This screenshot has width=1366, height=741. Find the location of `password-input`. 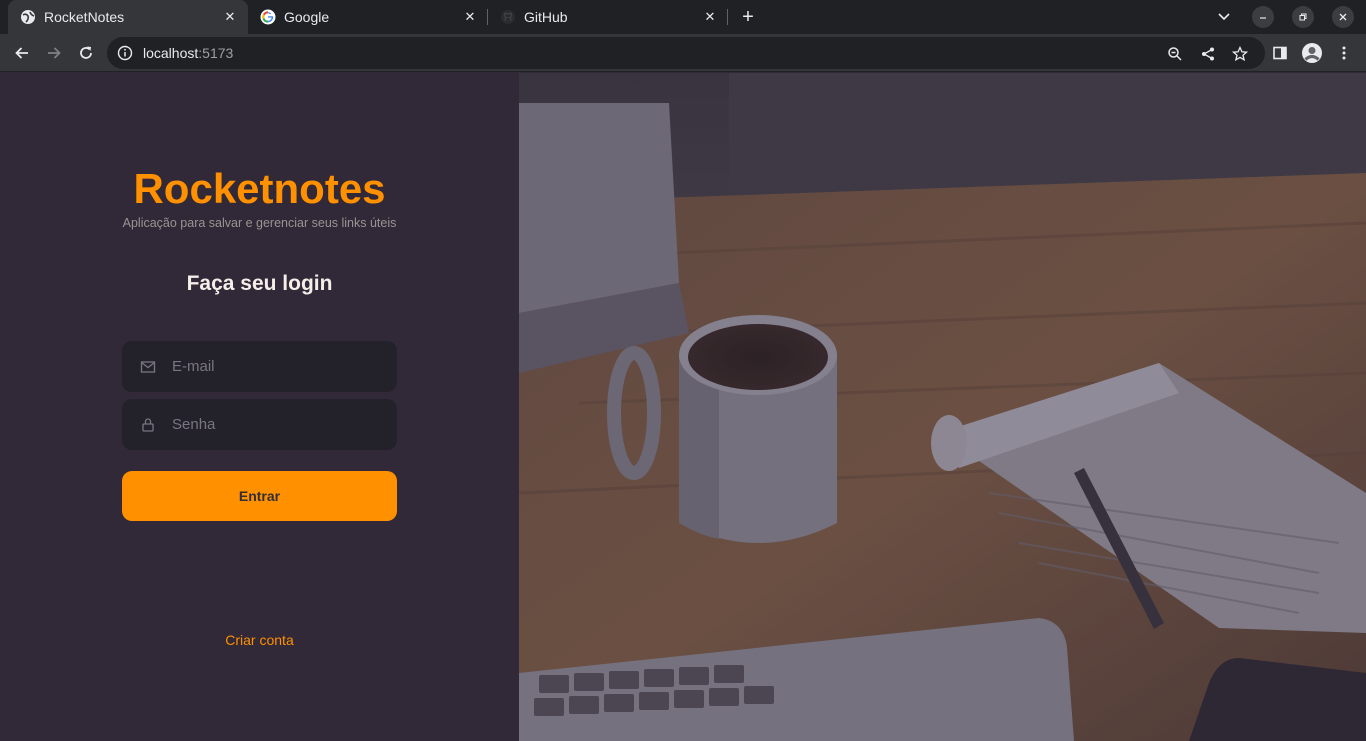

password-input is located at coordinates (284, 424).